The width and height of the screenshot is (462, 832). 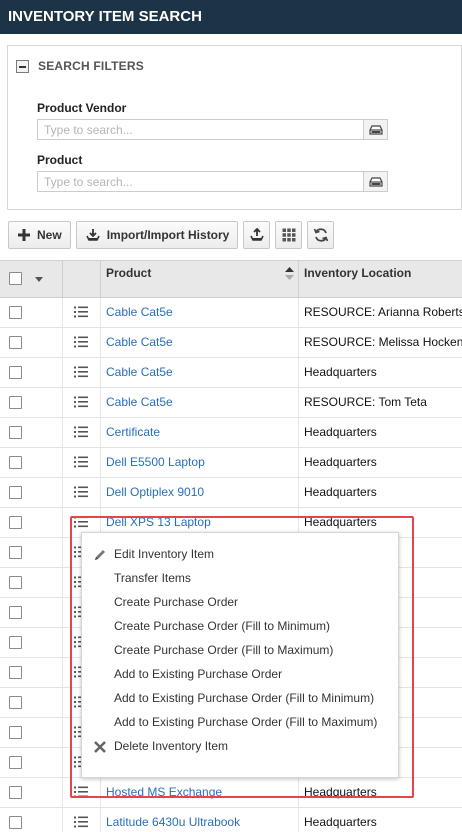 I want to click on context-menu-item: Delete Inventory Item, so click(x=171, y=746).